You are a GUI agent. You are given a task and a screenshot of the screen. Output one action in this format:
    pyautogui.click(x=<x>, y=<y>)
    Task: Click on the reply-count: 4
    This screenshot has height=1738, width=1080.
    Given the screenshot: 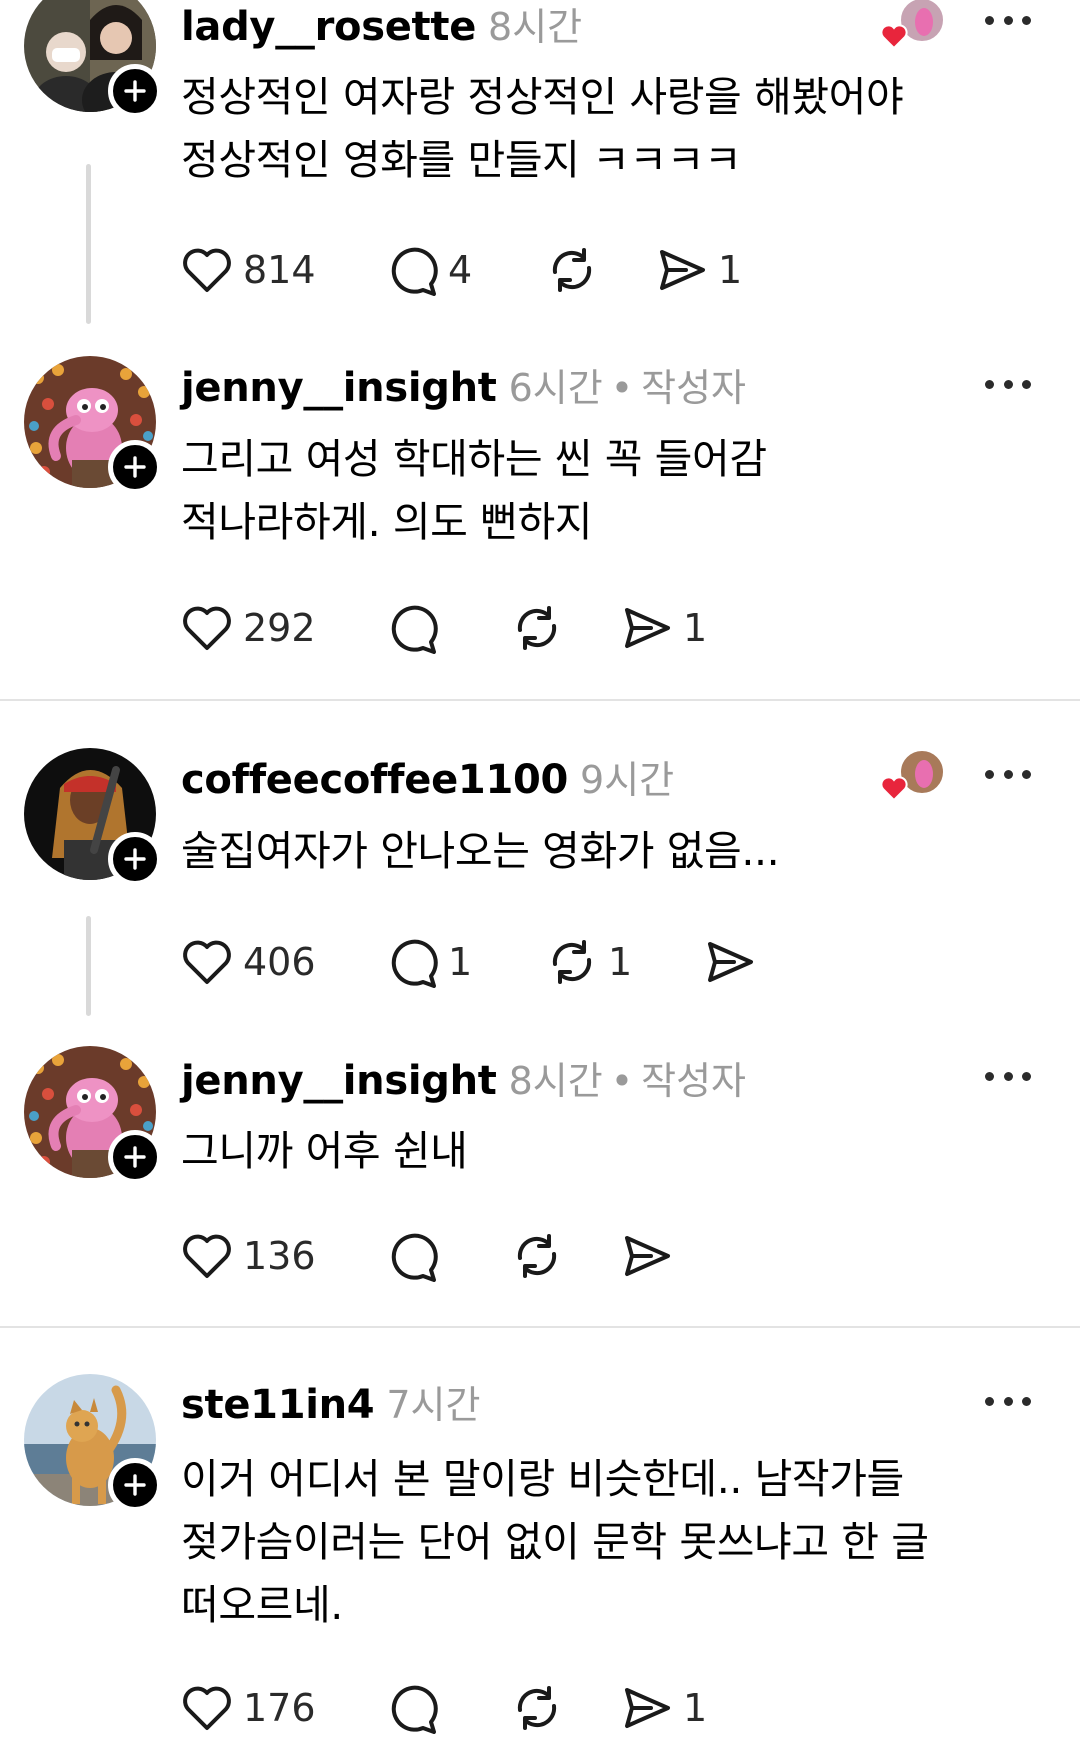 What is the action you would take?
    pyautogui.click(x=460, y=270)
    